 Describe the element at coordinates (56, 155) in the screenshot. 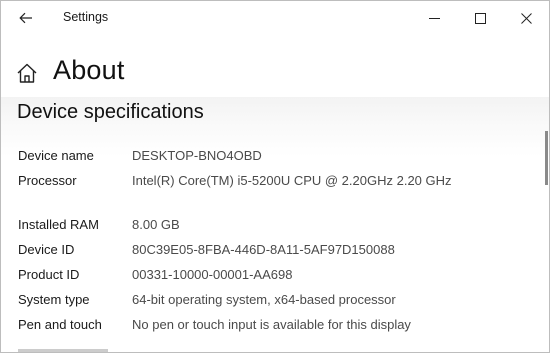

I see `spec-label-device-name: Device name` at that location.